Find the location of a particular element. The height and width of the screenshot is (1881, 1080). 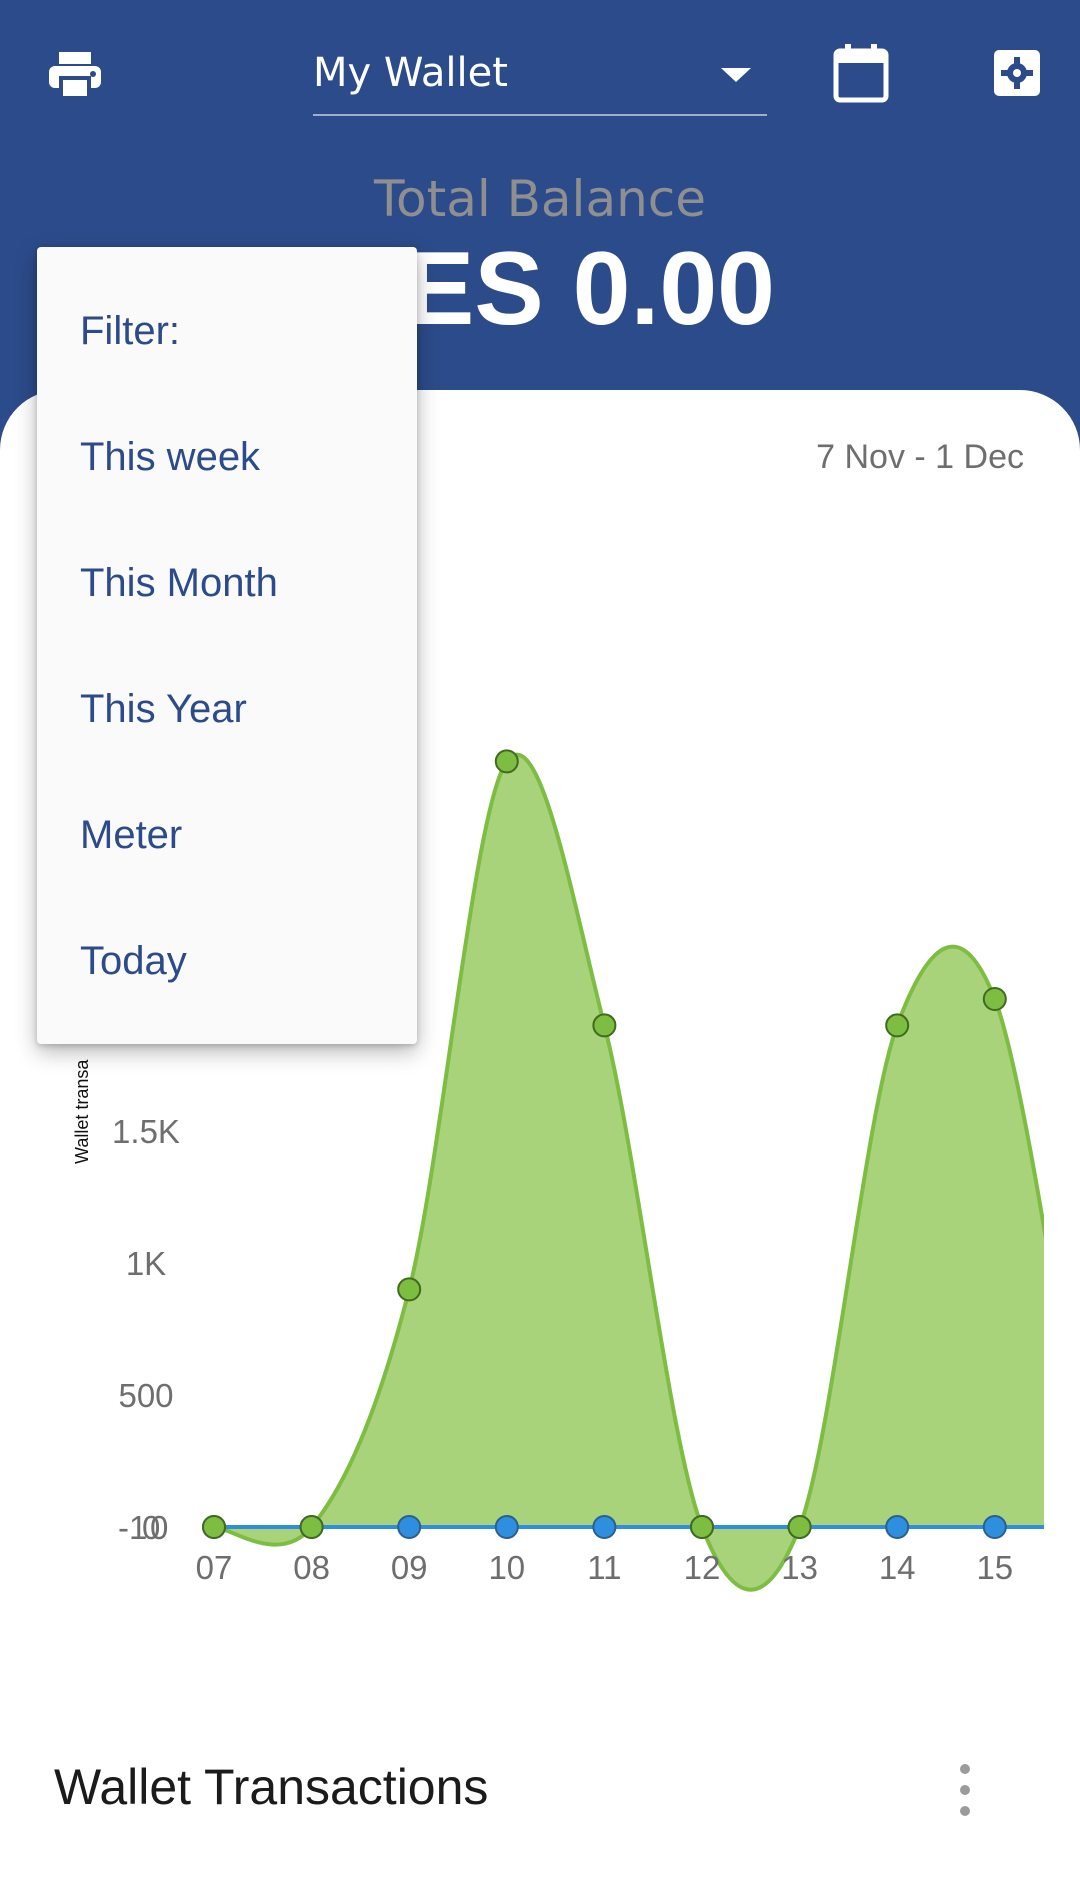

filter-today: Today is located at coordinates (133, 961).